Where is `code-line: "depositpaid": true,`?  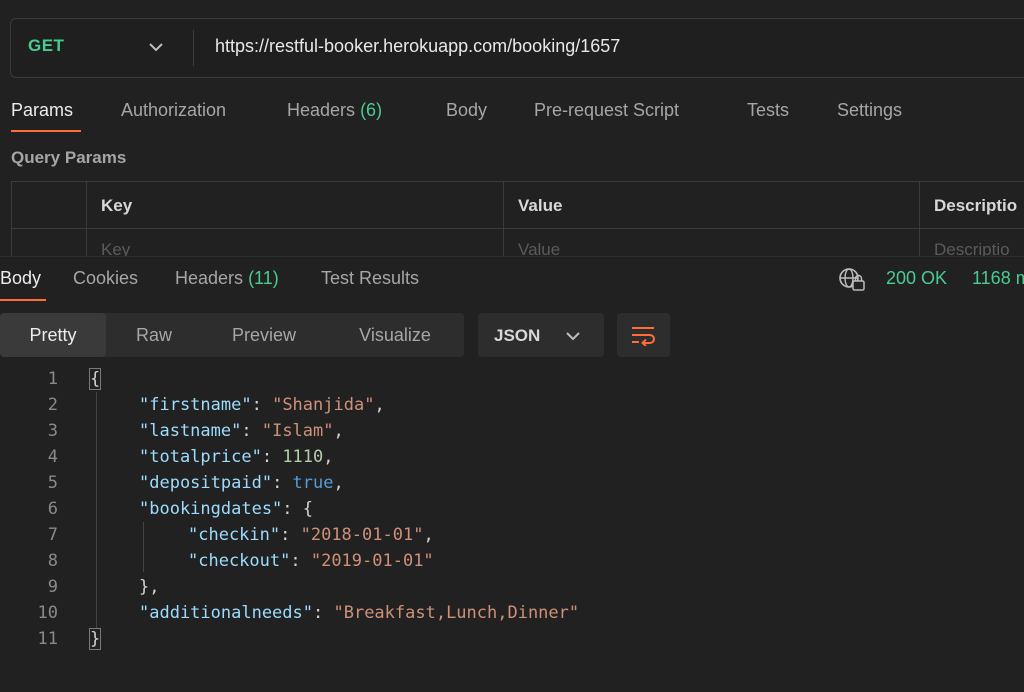
code-line: "depositpaid": true, is located at coordinates (241, 483).